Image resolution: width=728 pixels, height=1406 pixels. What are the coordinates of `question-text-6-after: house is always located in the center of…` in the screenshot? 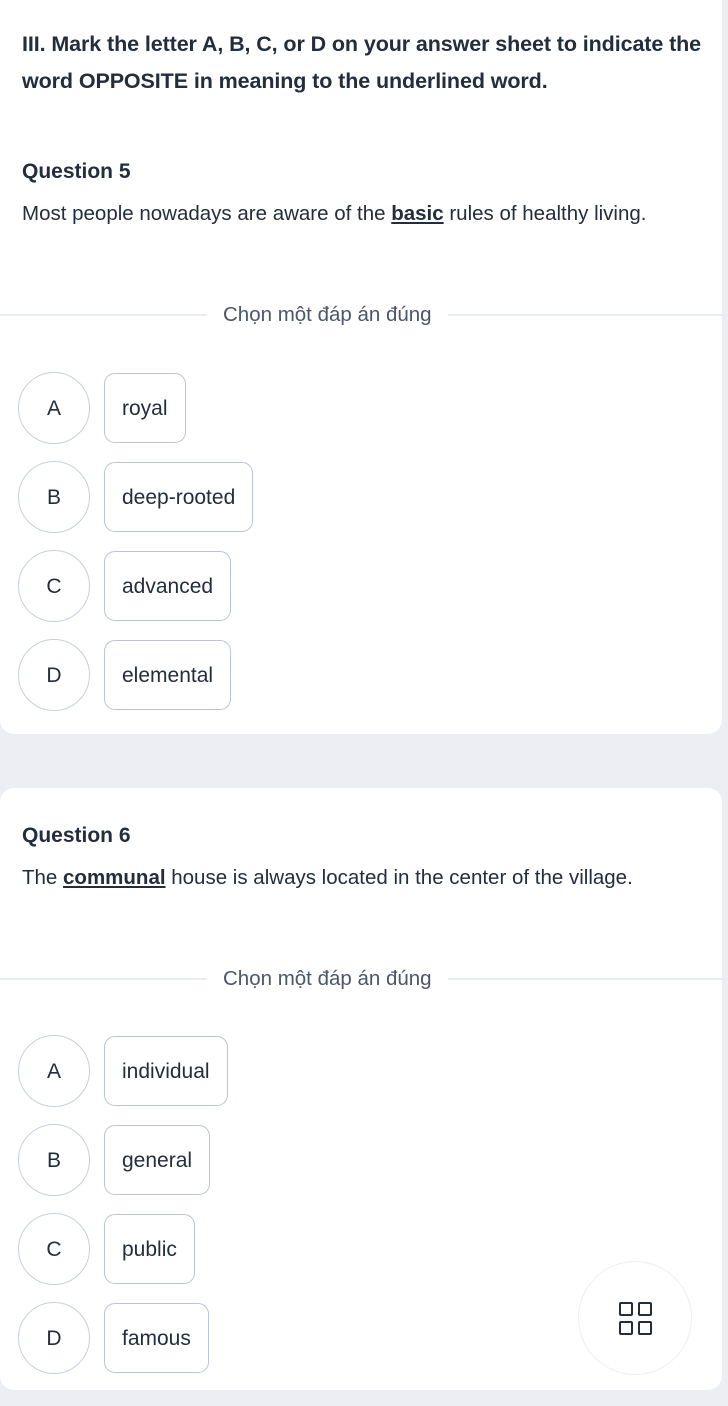 It's located at (399, 877).